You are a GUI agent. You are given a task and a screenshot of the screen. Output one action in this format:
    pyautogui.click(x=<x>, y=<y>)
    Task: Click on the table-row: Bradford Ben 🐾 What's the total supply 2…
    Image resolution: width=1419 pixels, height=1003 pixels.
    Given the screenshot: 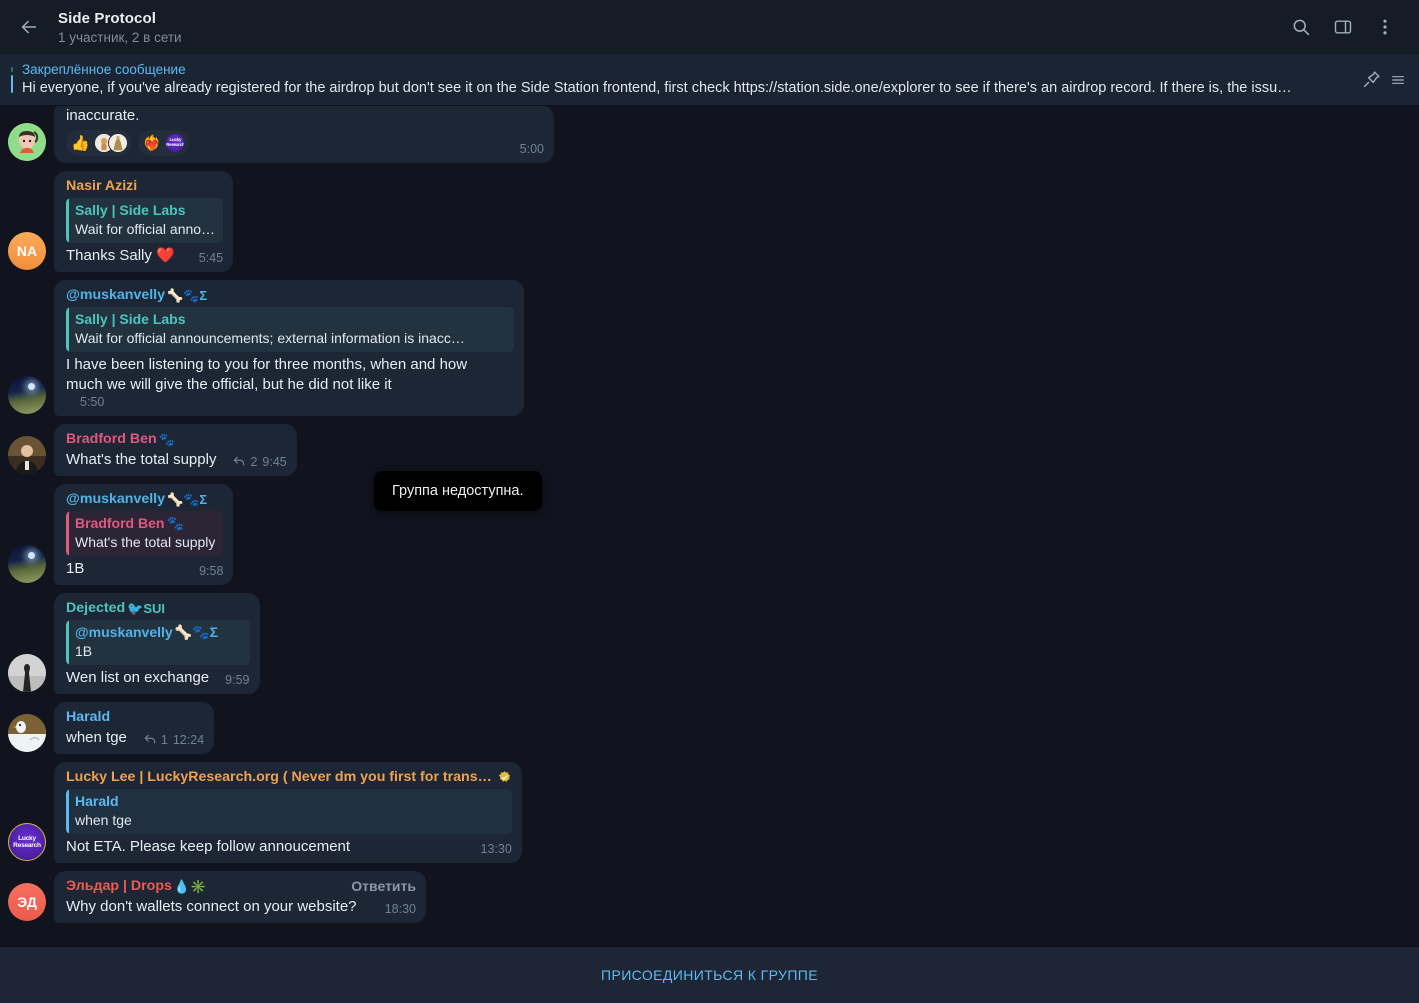 What is the action you would take?
    pyautogui.click(x=709, y=450)
    